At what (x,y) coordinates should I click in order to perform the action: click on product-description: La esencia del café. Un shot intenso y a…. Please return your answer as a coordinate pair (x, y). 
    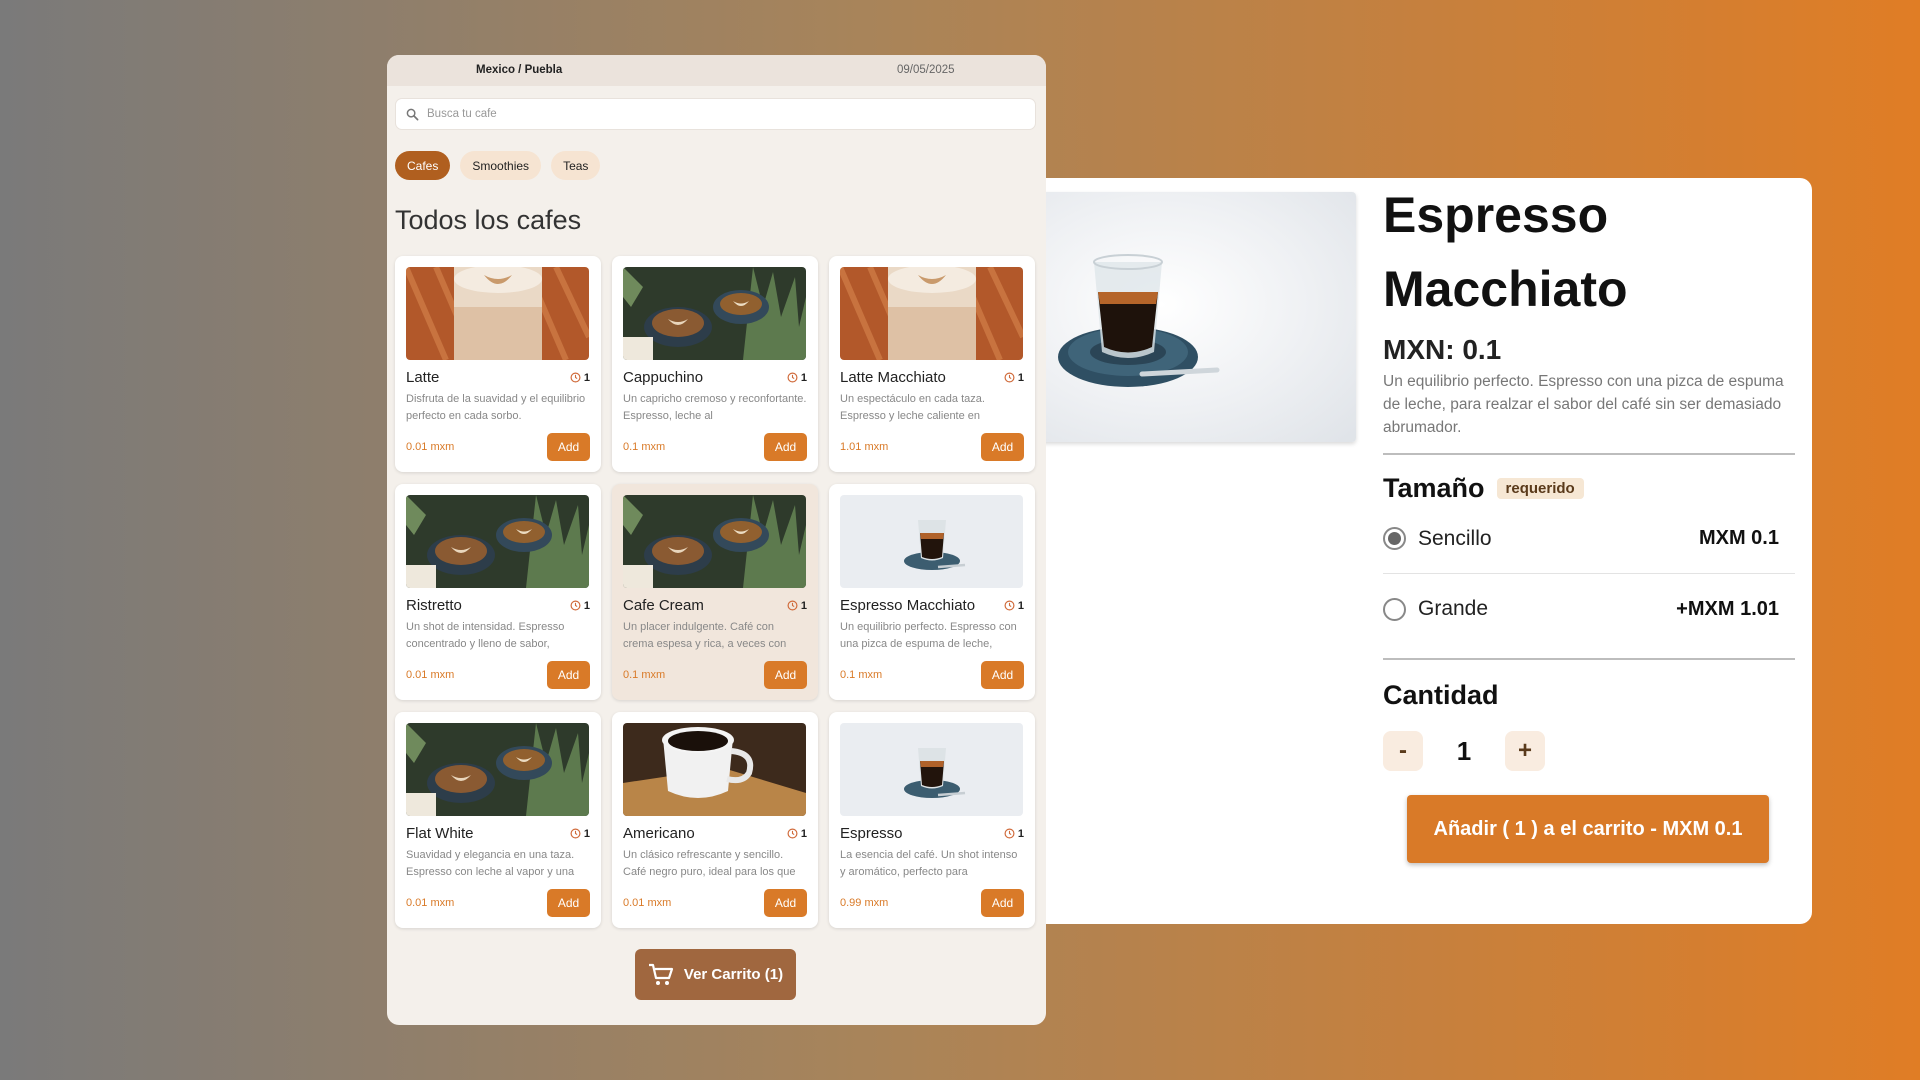
    Looking at the image, I should click on (929, 863).